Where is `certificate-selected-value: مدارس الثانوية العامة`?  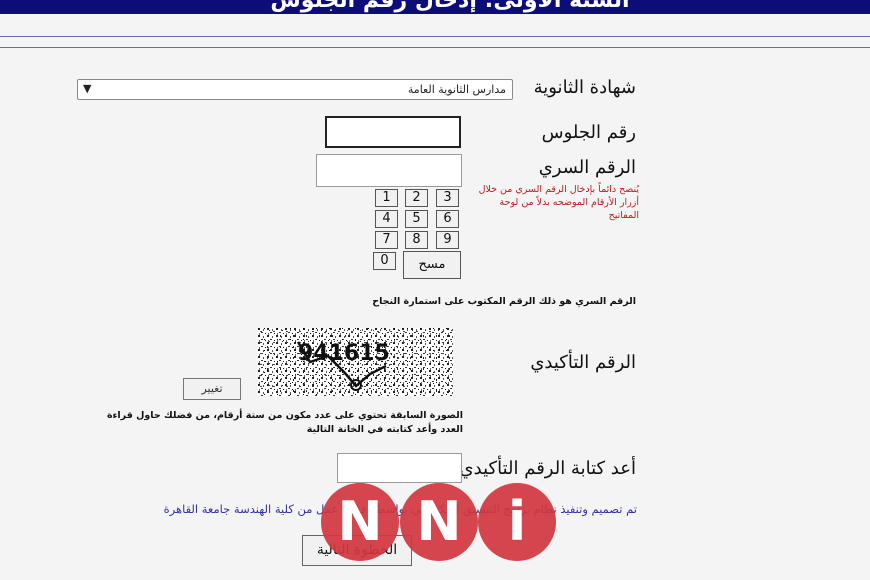 certificate-selected-value: مدارس الثانوية العامة is located at coordinates (456, 89).